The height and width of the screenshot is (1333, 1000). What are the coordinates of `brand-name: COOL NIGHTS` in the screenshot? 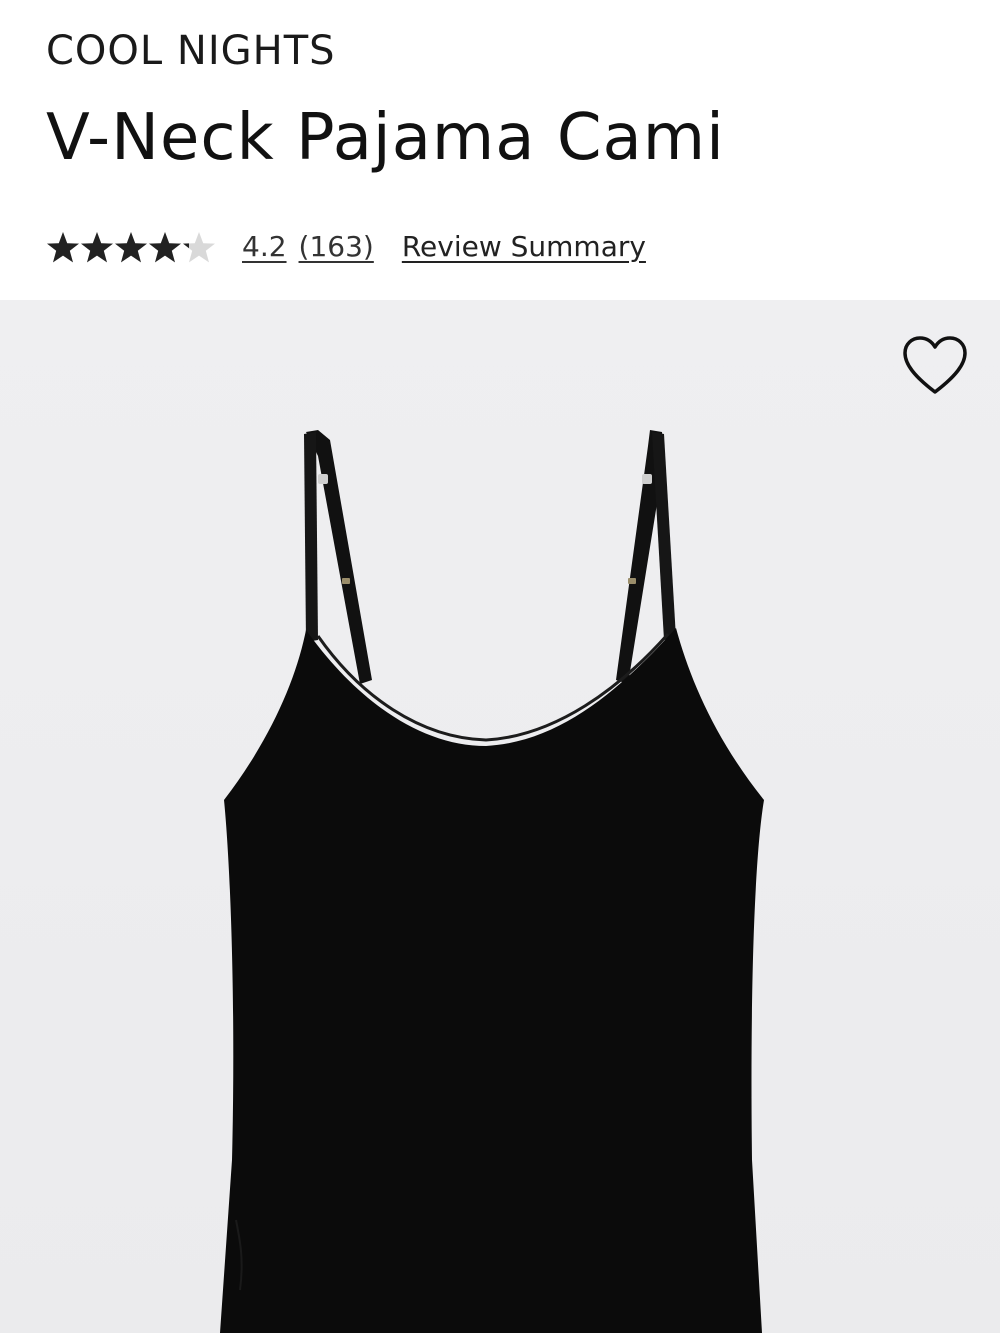 It's located at (191, 51).